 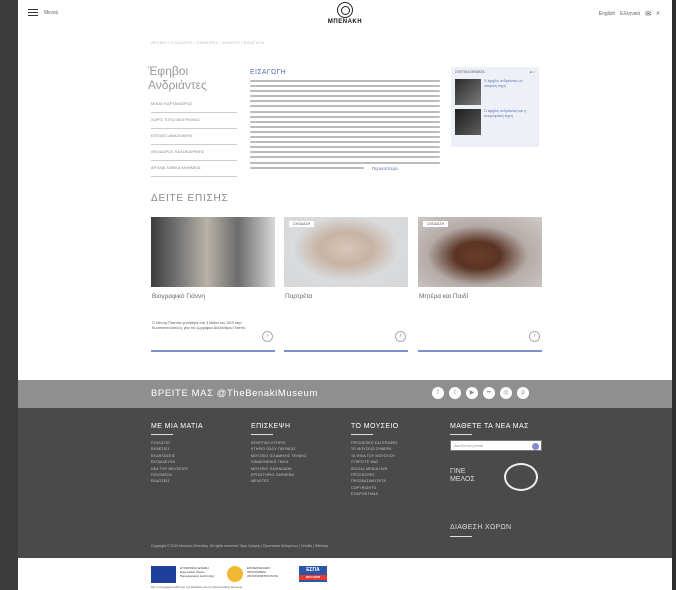 What do you see at coordinates (194, 154) in the screenshot?
I see `sidebar-item: ΘΕΟΔΩΡΟΣ ΚΑΛΟΚΑΙΡΙΝΗΣ` at bounding box center [194, 154].